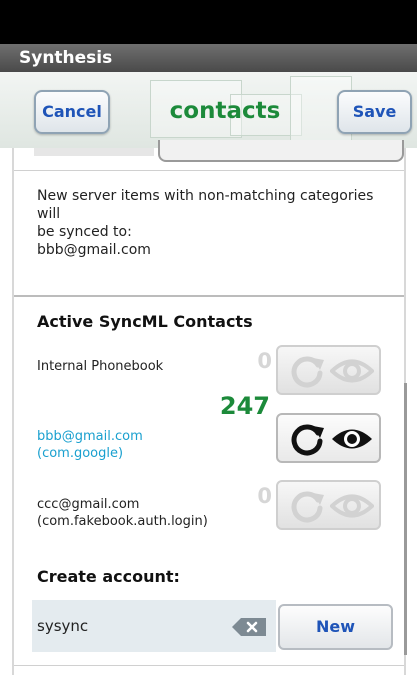 Image resolution: width=417 pixels, height=675 pixels. I want to click on previous-field-fragment, so click(94, 152).